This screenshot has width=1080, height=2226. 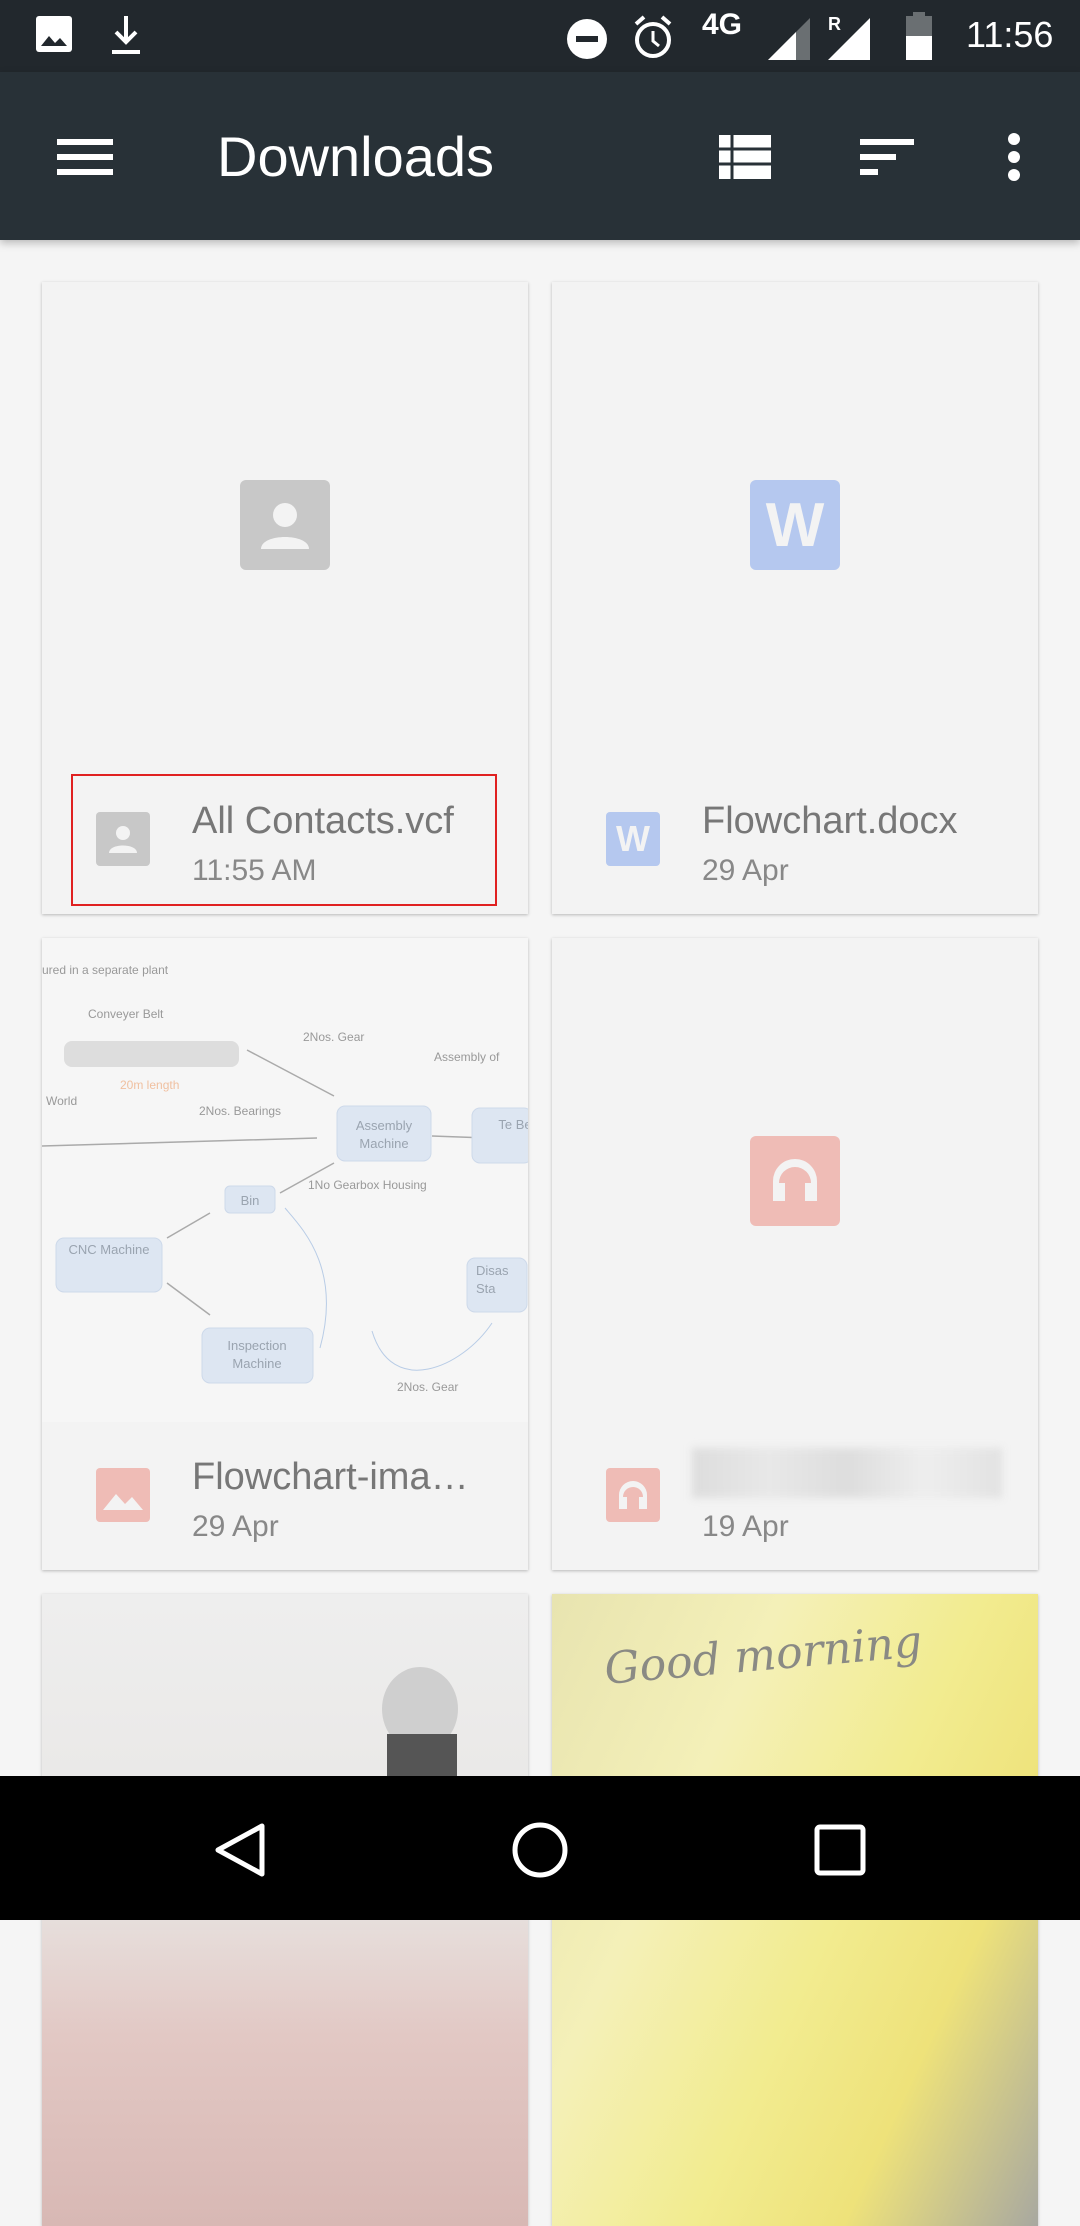 I want to click on contact-icon, so click(x=285, y=525).